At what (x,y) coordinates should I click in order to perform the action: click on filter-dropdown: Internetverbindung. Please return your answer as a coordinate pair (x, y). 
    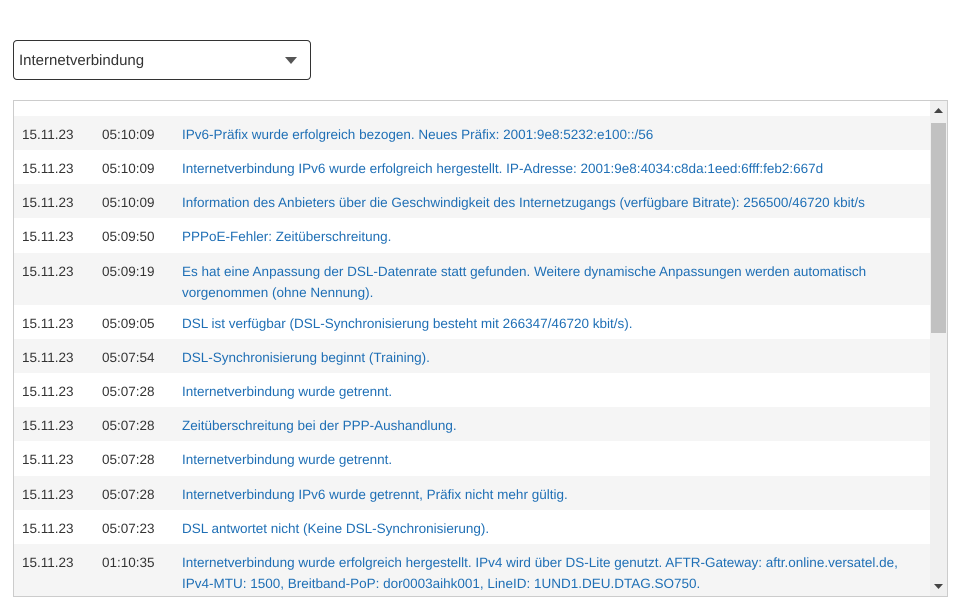
    Looking at the image, I should click on (162, 60).